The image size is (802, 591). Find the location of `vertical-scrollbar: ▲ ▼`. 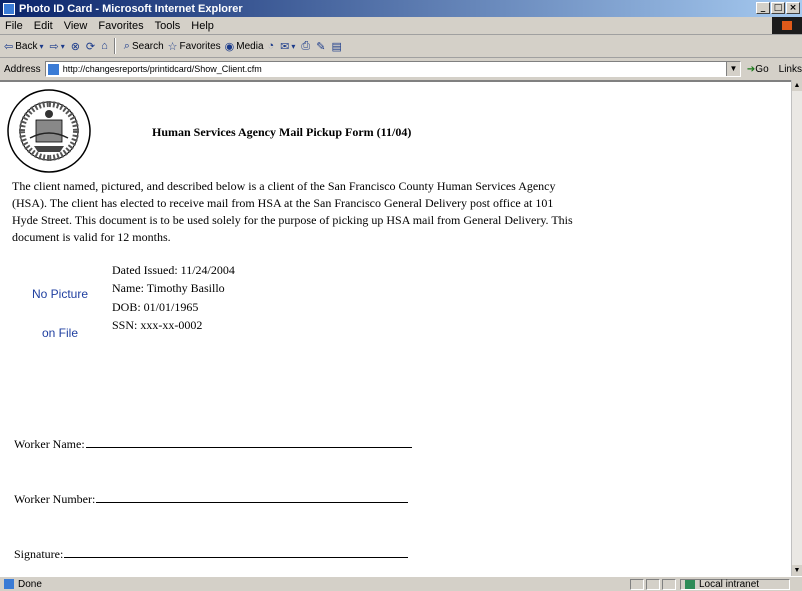

vertical-scrollbar: ▲ ▼ is located at coordinates (796, 328).